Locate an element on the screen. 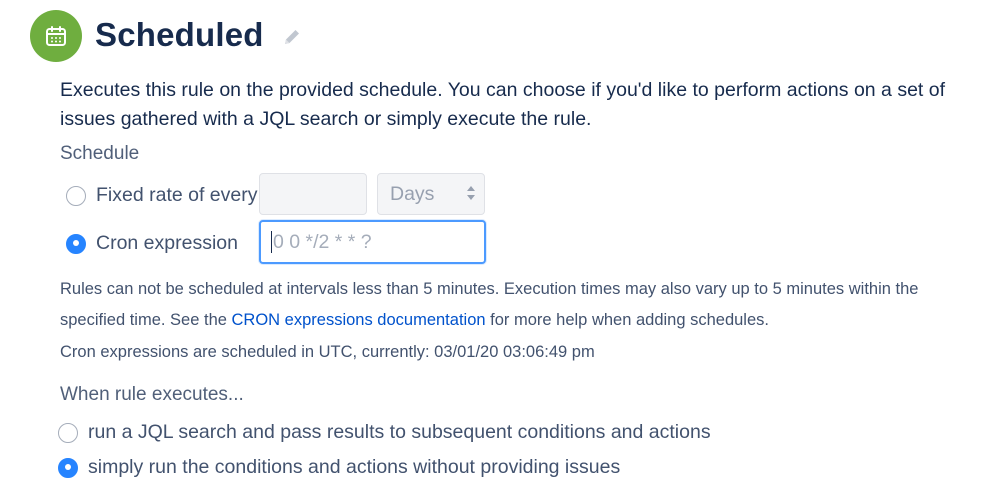 Image resolution: width=998 pixels, height=497 pixels. calendar-icon is located at coordinates (56, 36).